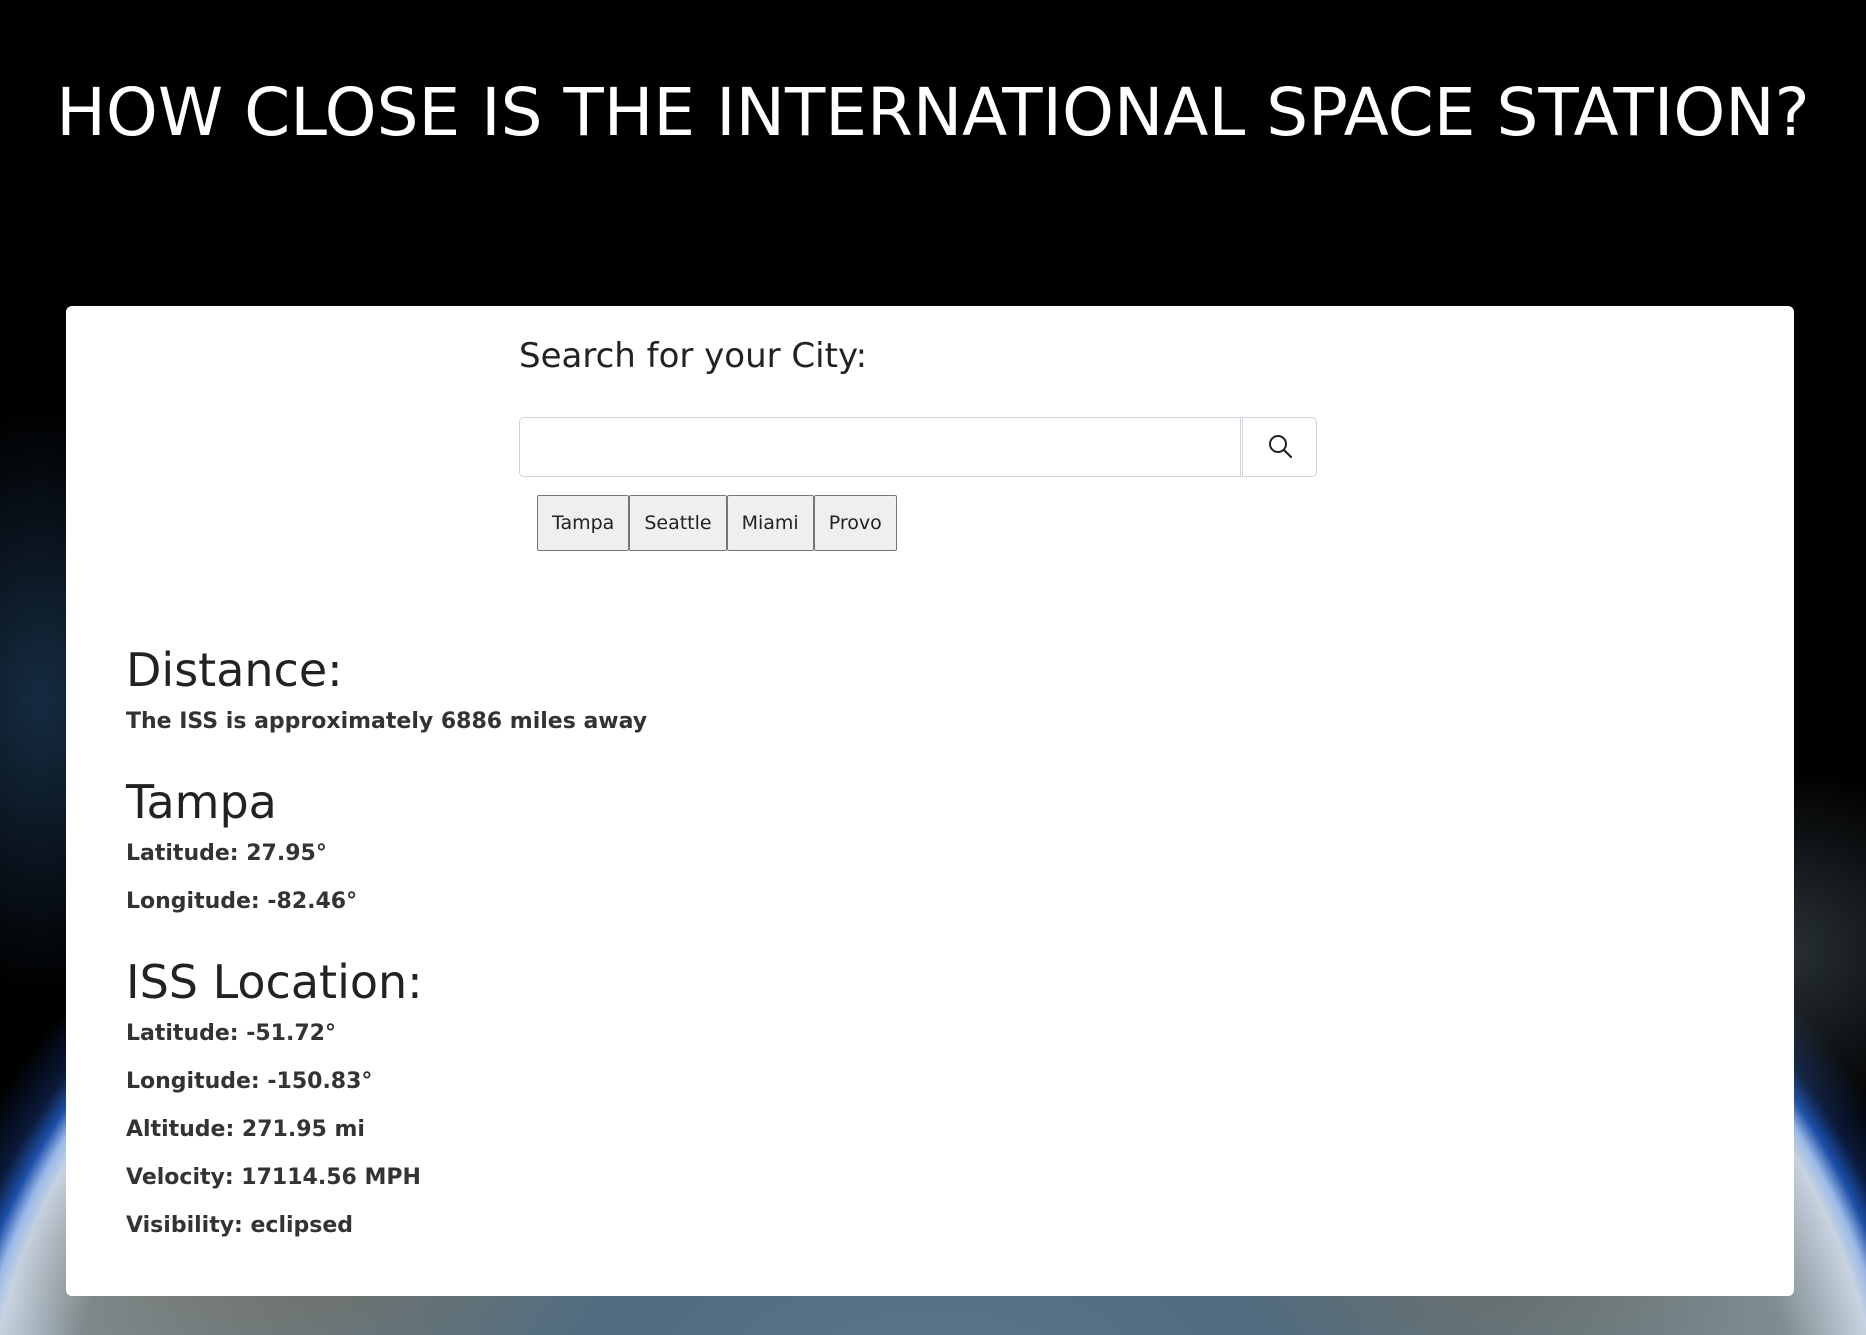  Describe the element at coordinates (249, 1081) in the screenshot. I see `iss-longitude: Longitude: -150.83°` at that location.